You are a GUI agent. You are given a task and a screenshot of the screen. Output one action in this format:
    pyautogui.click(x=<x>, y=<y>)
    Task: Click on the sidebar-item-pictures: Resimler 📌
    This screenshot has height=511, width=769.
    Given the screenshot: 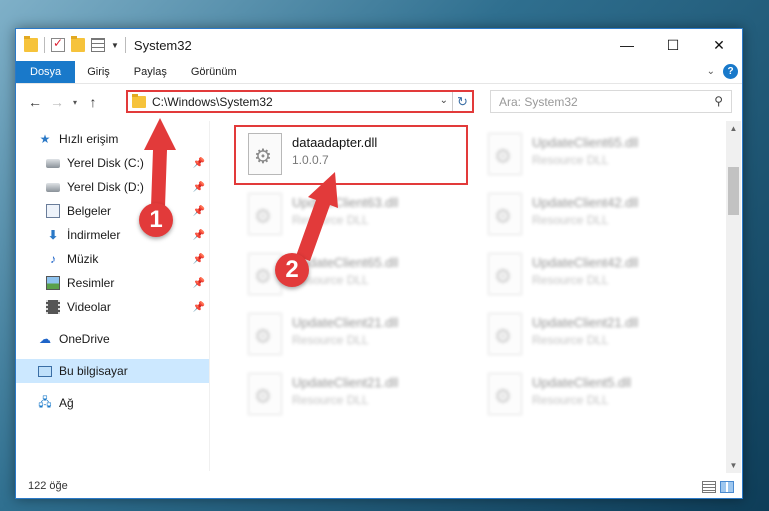 What is the action you would take?
    pyautogui.click(x=112, y=283)
    